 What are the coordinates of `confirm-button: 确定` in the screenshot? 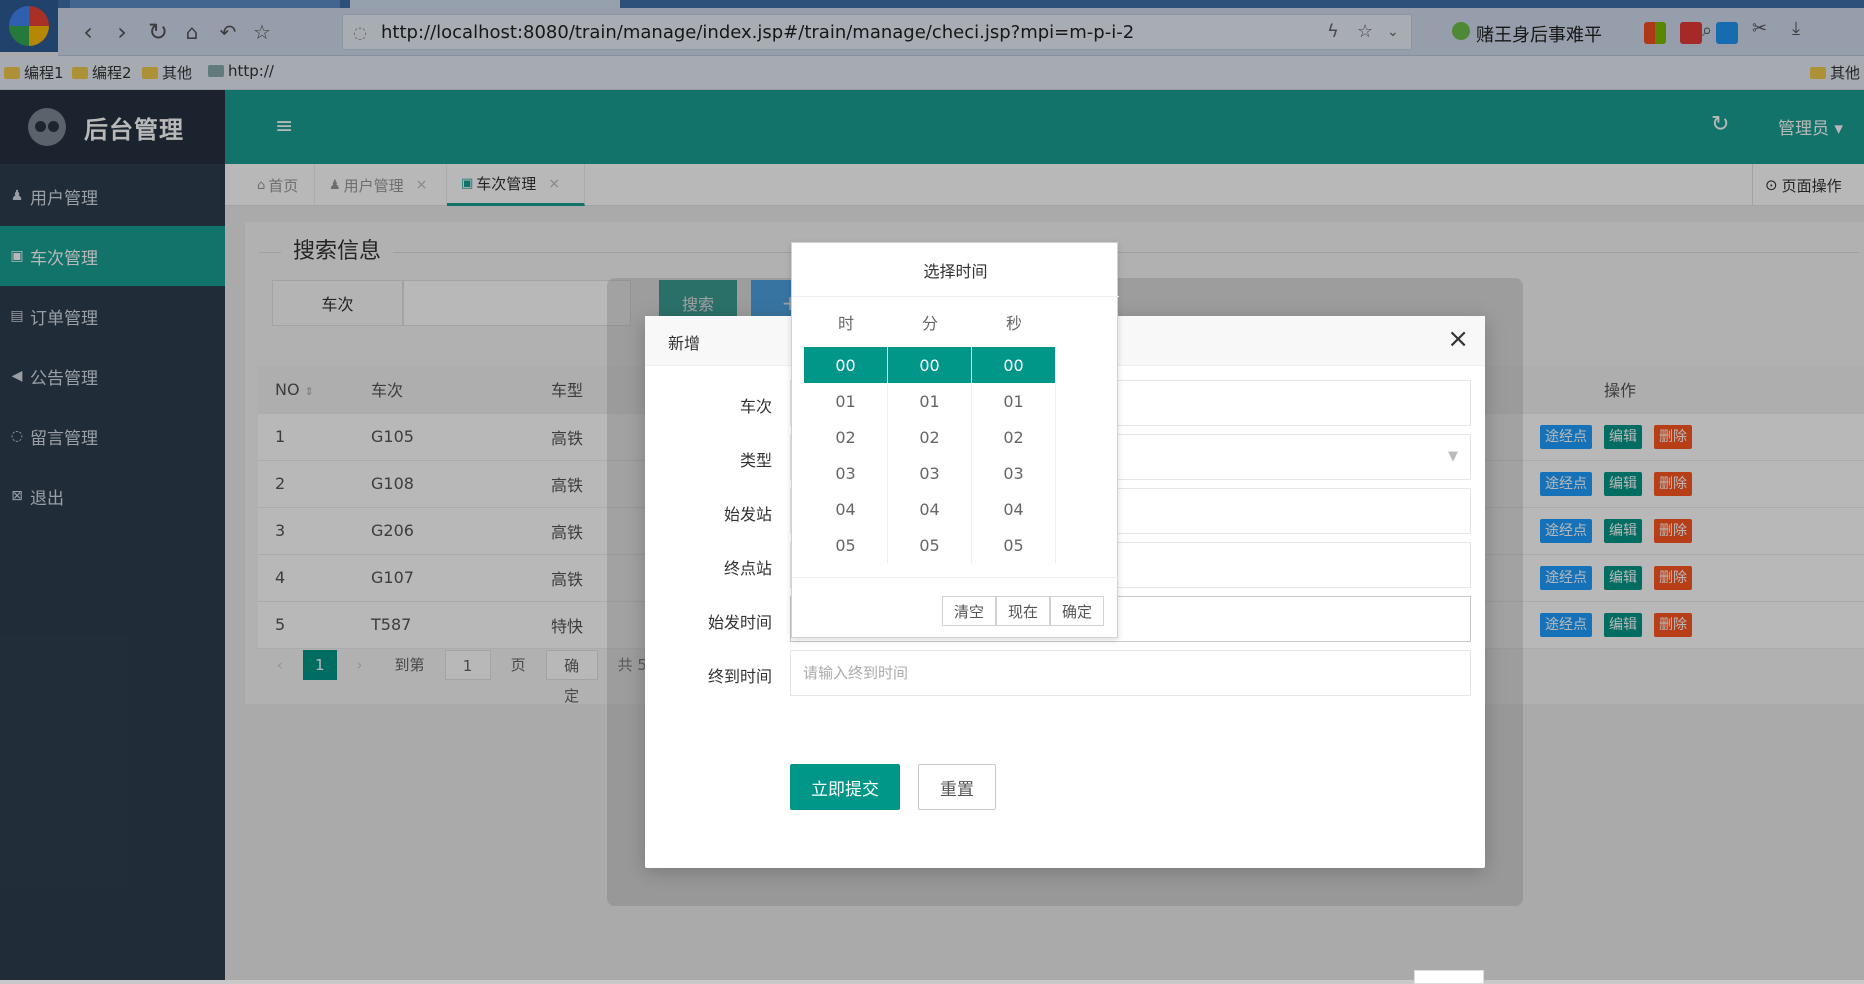 It's located at (1077, 611).